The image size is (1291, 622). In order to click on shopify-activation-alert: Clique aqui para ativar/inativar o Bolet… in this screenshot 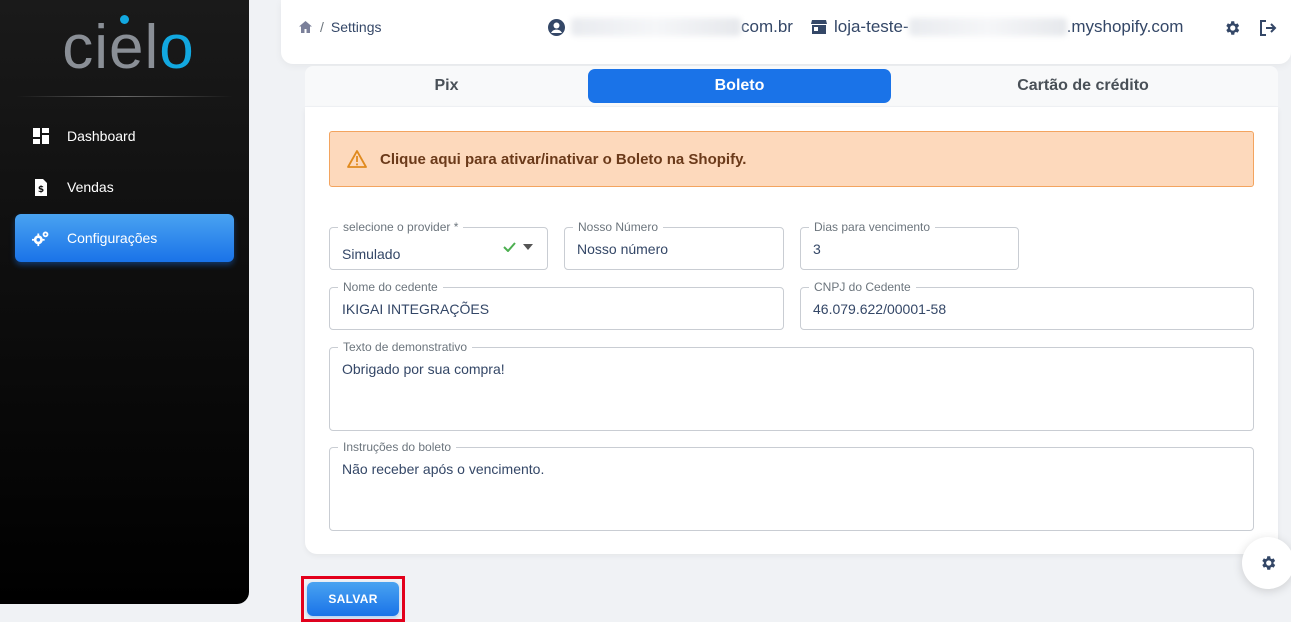, I will do `click(791, 159)`.